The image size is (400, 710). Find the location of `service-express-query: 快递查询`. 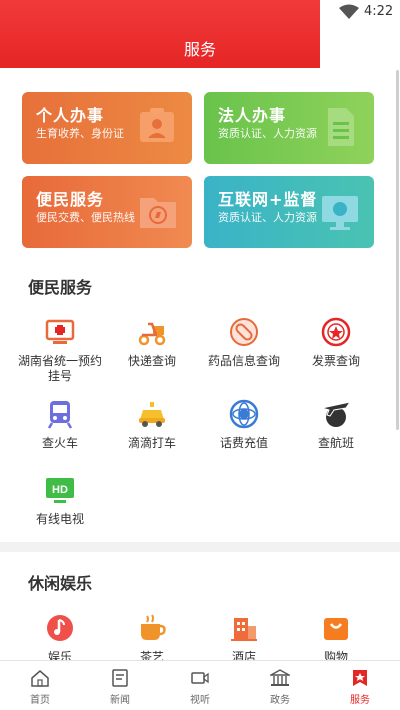

service-express-query: 快递查询 is located at coordinates (152, 342).